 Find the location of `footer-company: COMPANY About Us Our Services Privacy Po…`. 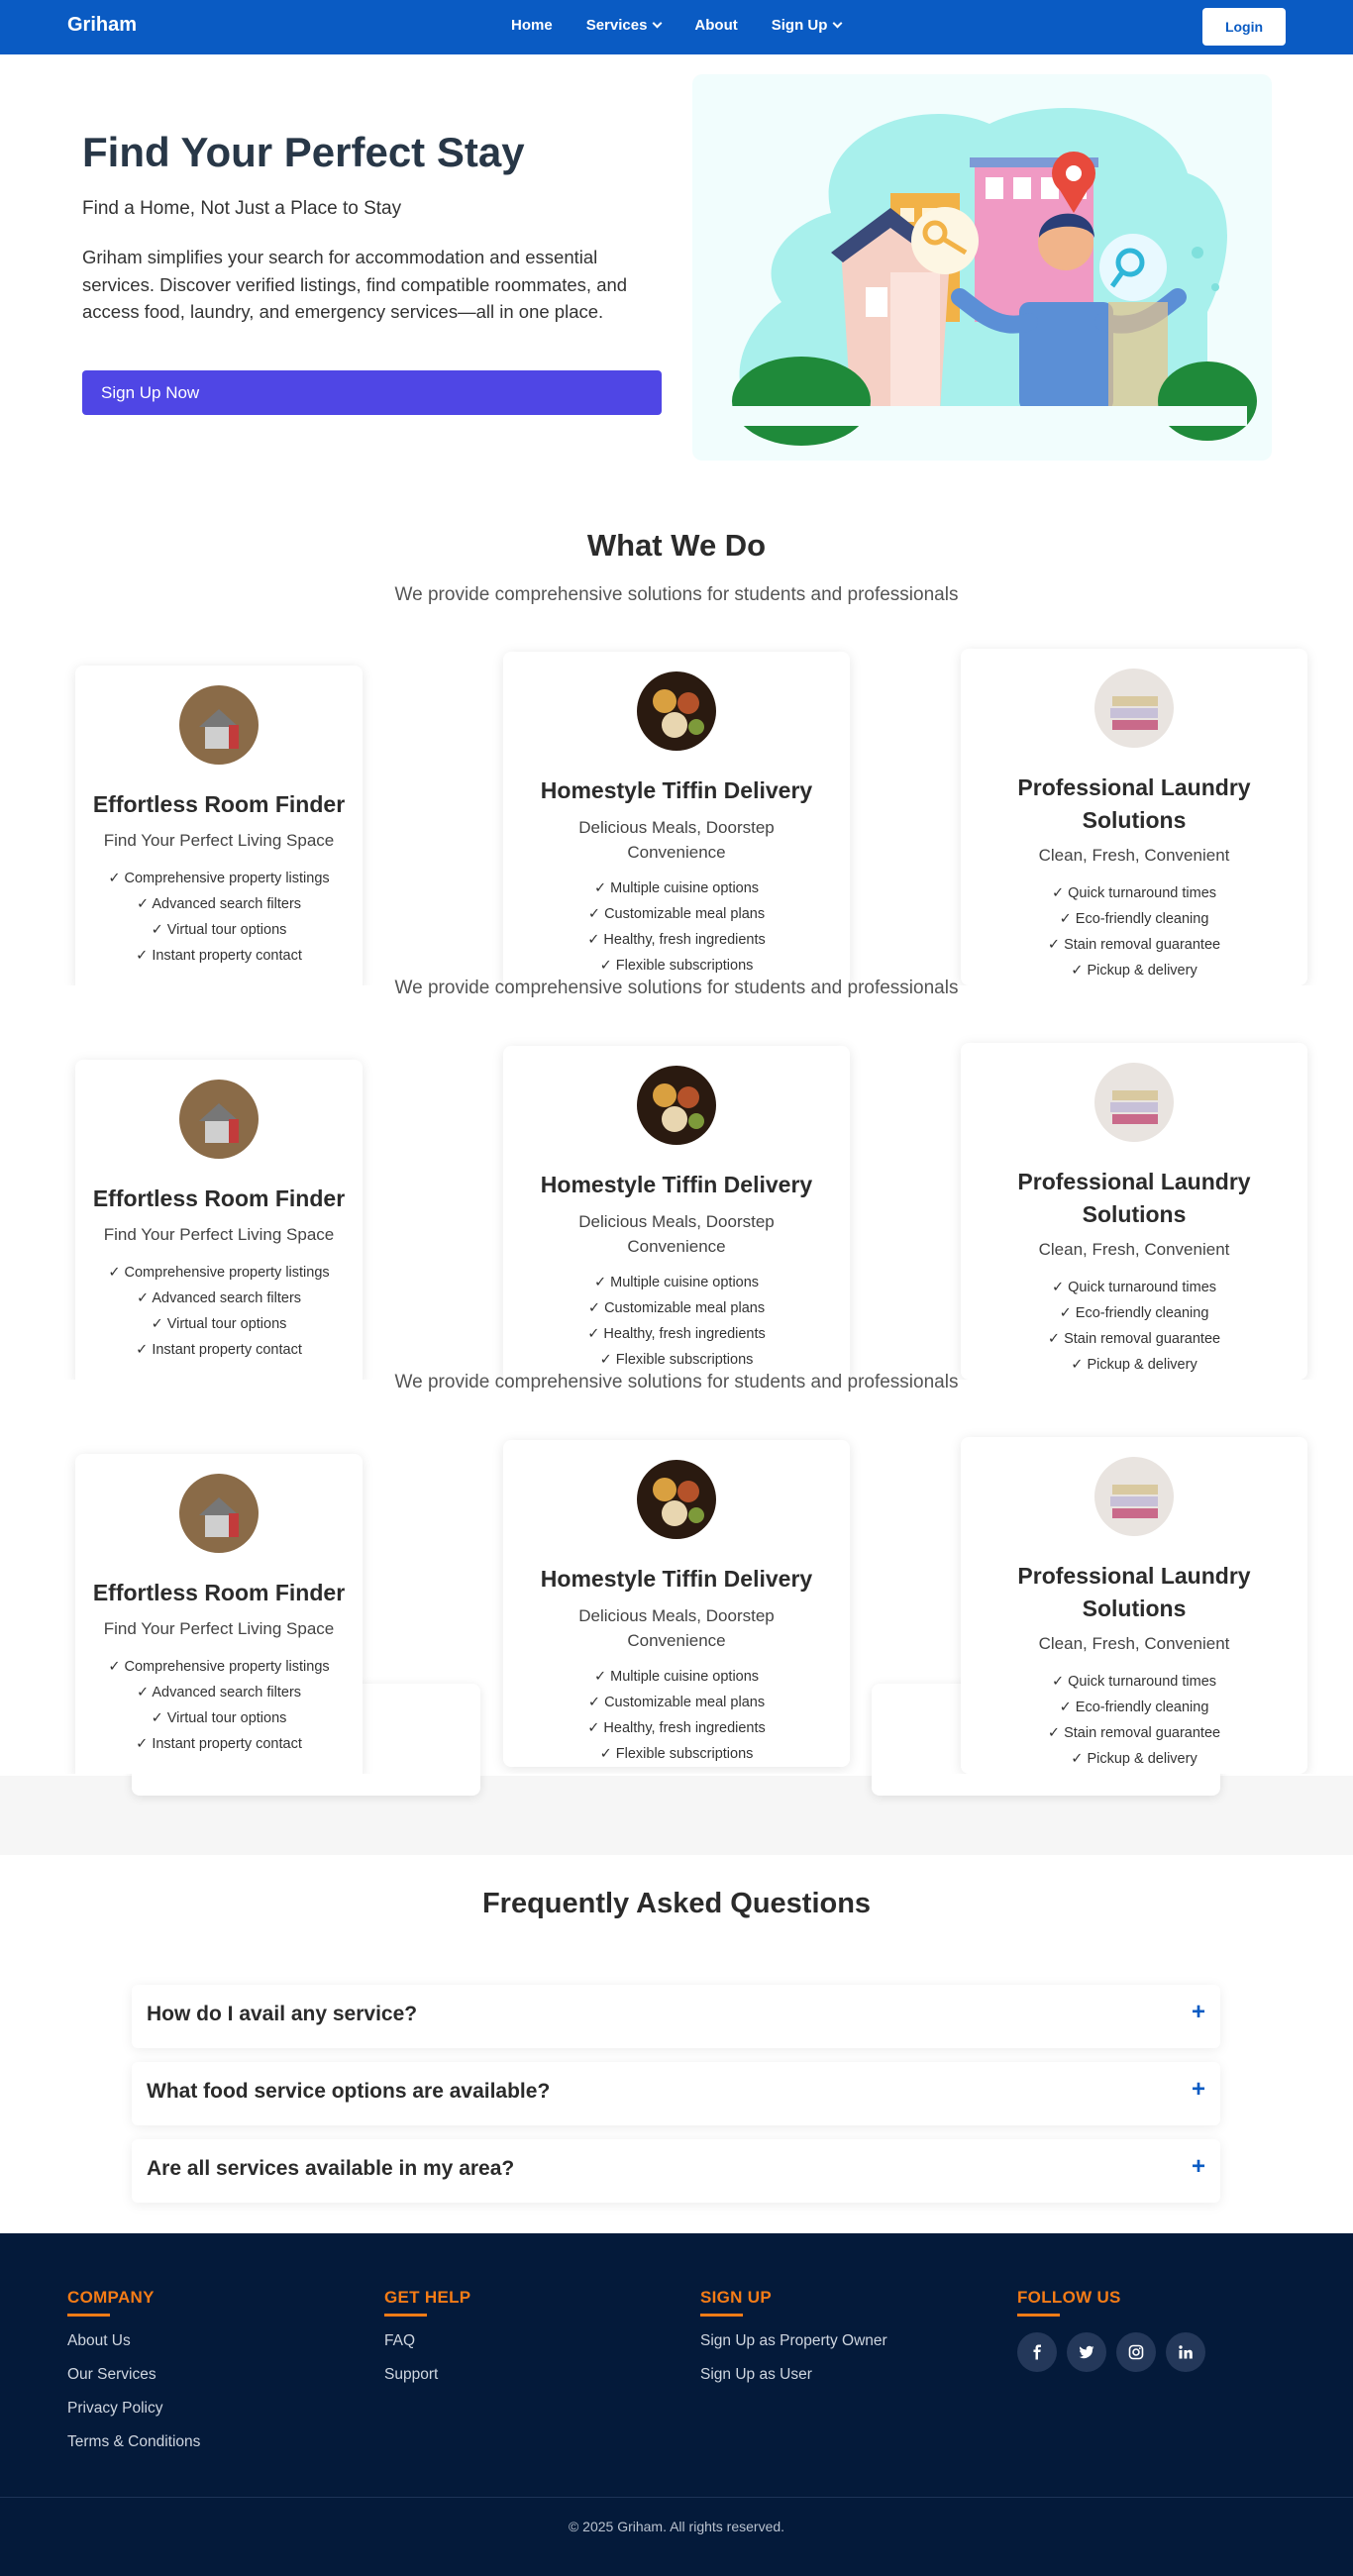

footer-company: COMPANY About Us Our Services Privacy Po… is located at coordinates (133, 2377).